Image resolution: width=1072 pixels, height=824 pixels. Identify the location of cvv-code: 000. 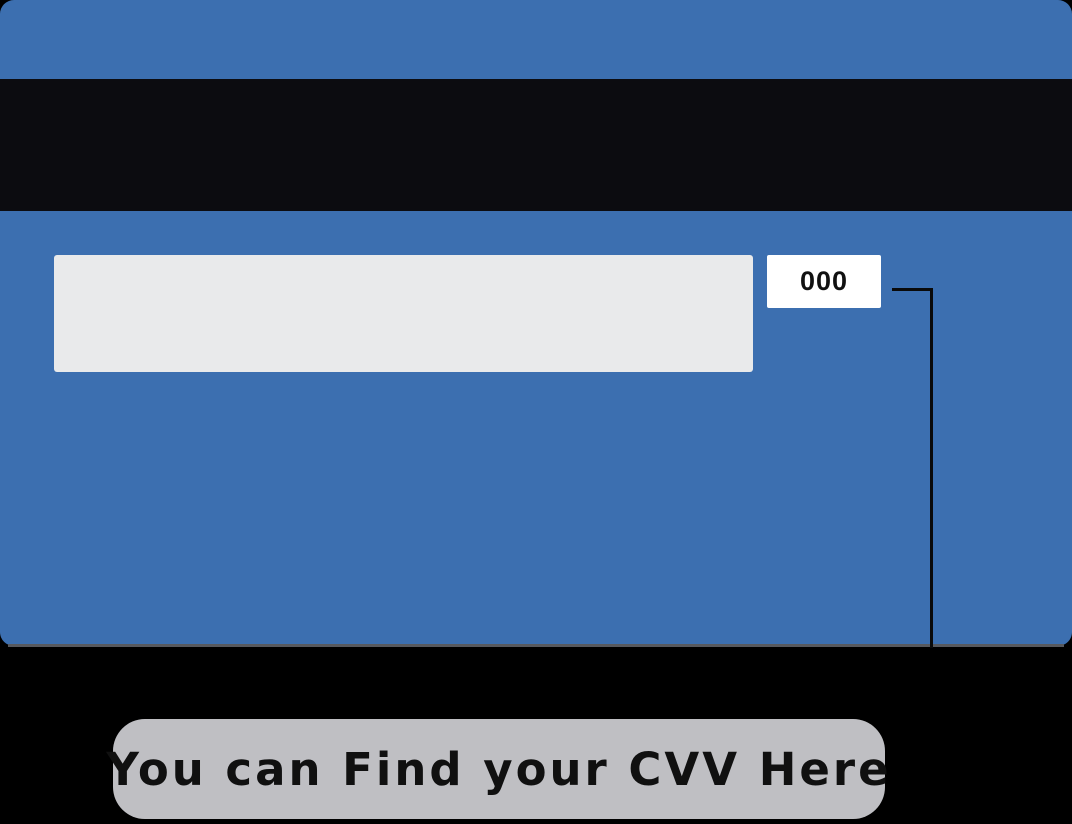
(824, 281).